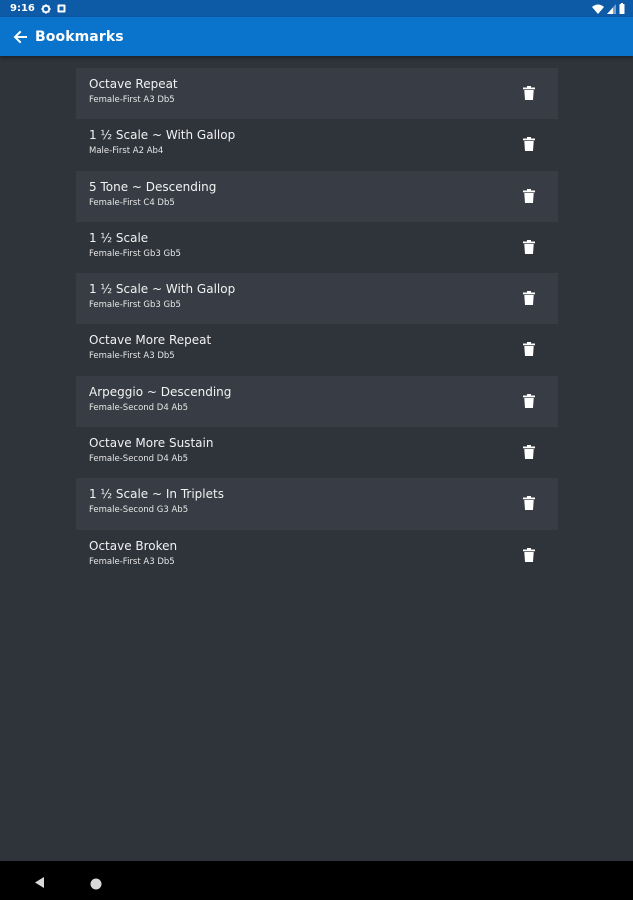  Describe the element at coordinates (316, 36) in the screenshot. I see `app-bar: Bookmarks` at that location.